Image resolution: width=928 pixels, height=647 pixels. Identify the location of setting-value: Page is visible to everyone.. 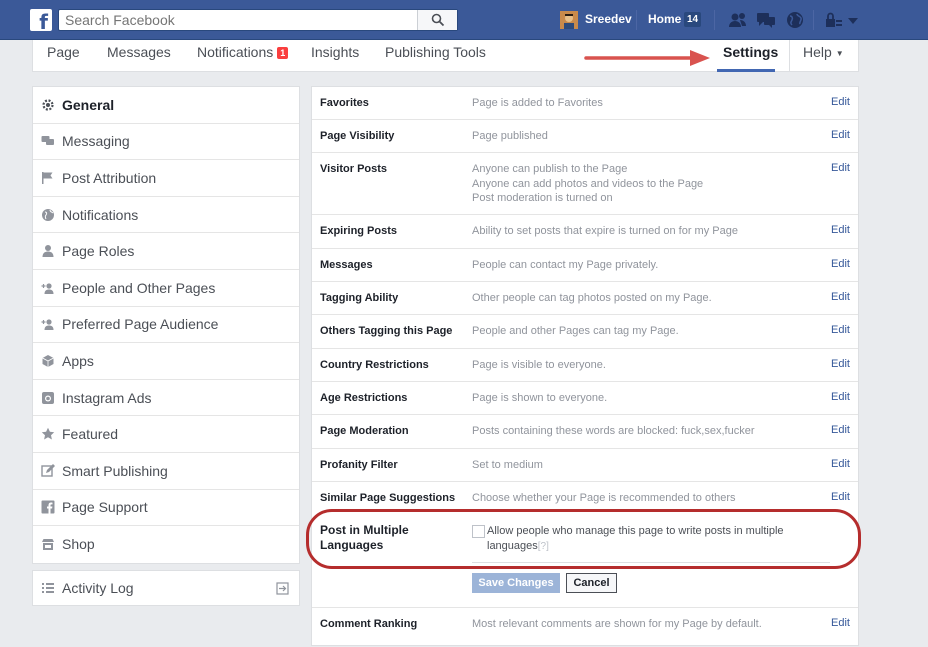
(647, 365).